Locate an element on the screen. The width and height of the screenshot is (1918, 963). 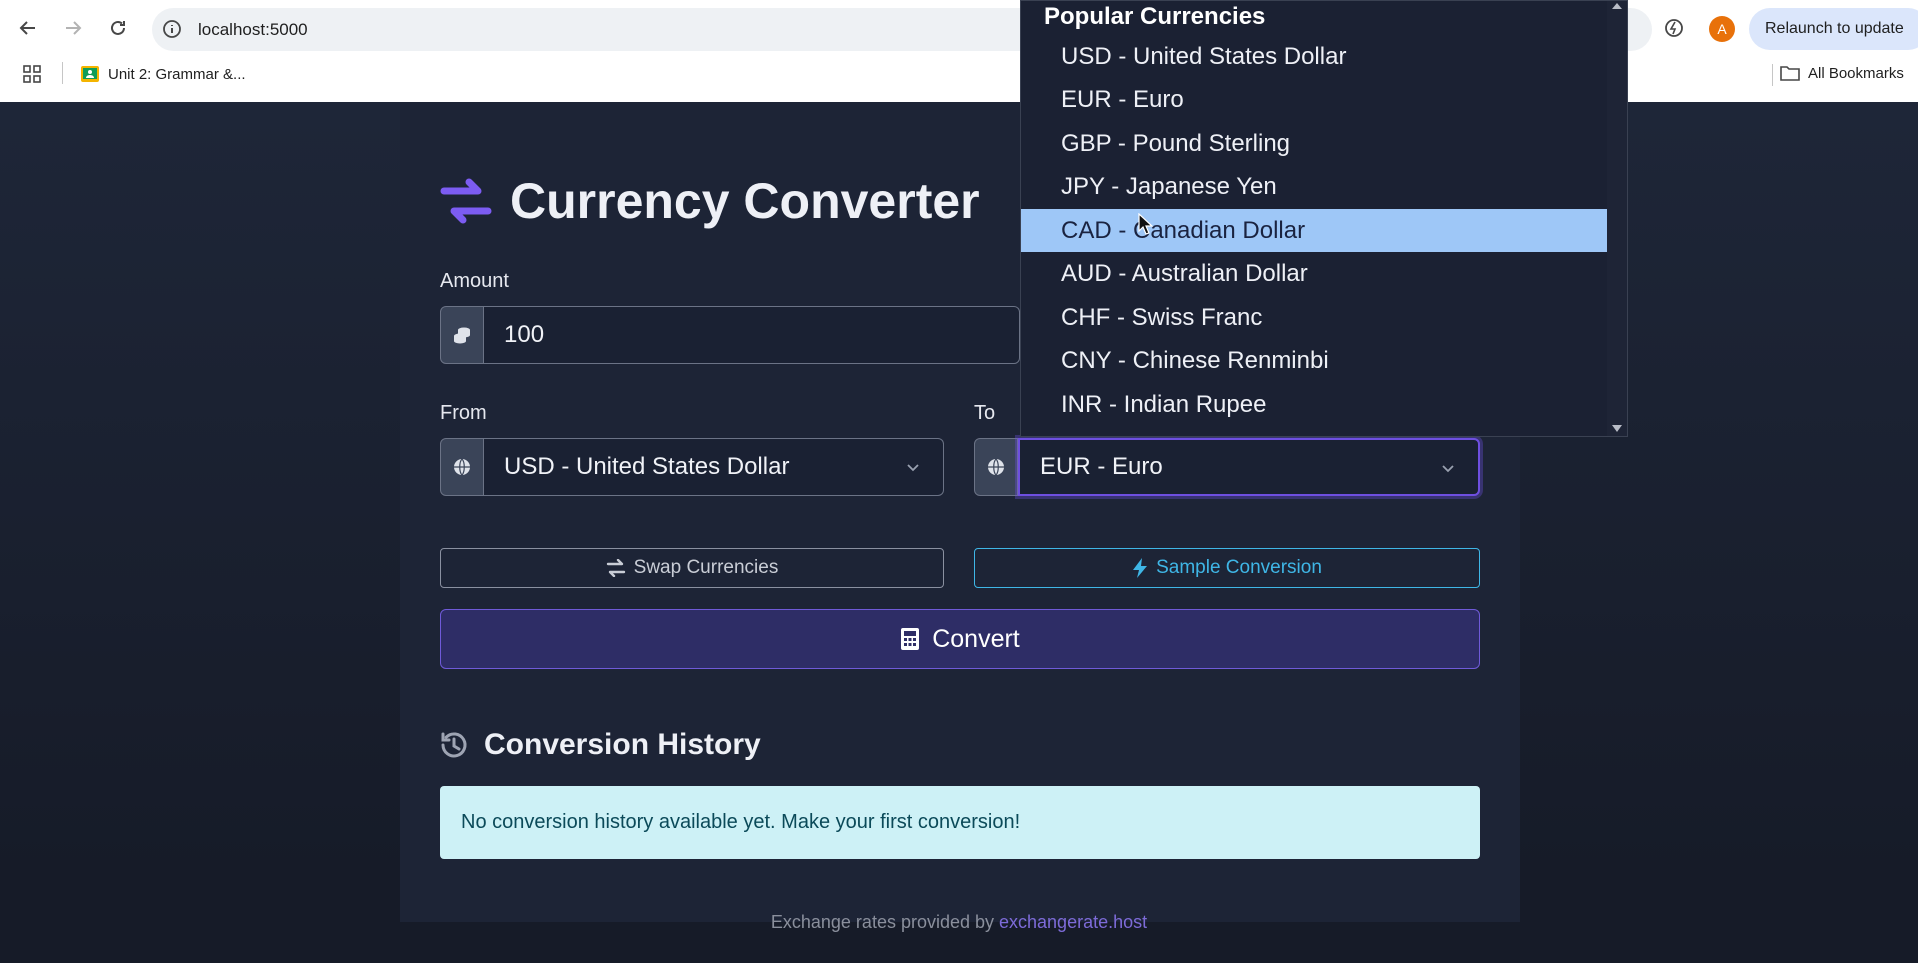
coins-addon is located at coordinates (462, 335).